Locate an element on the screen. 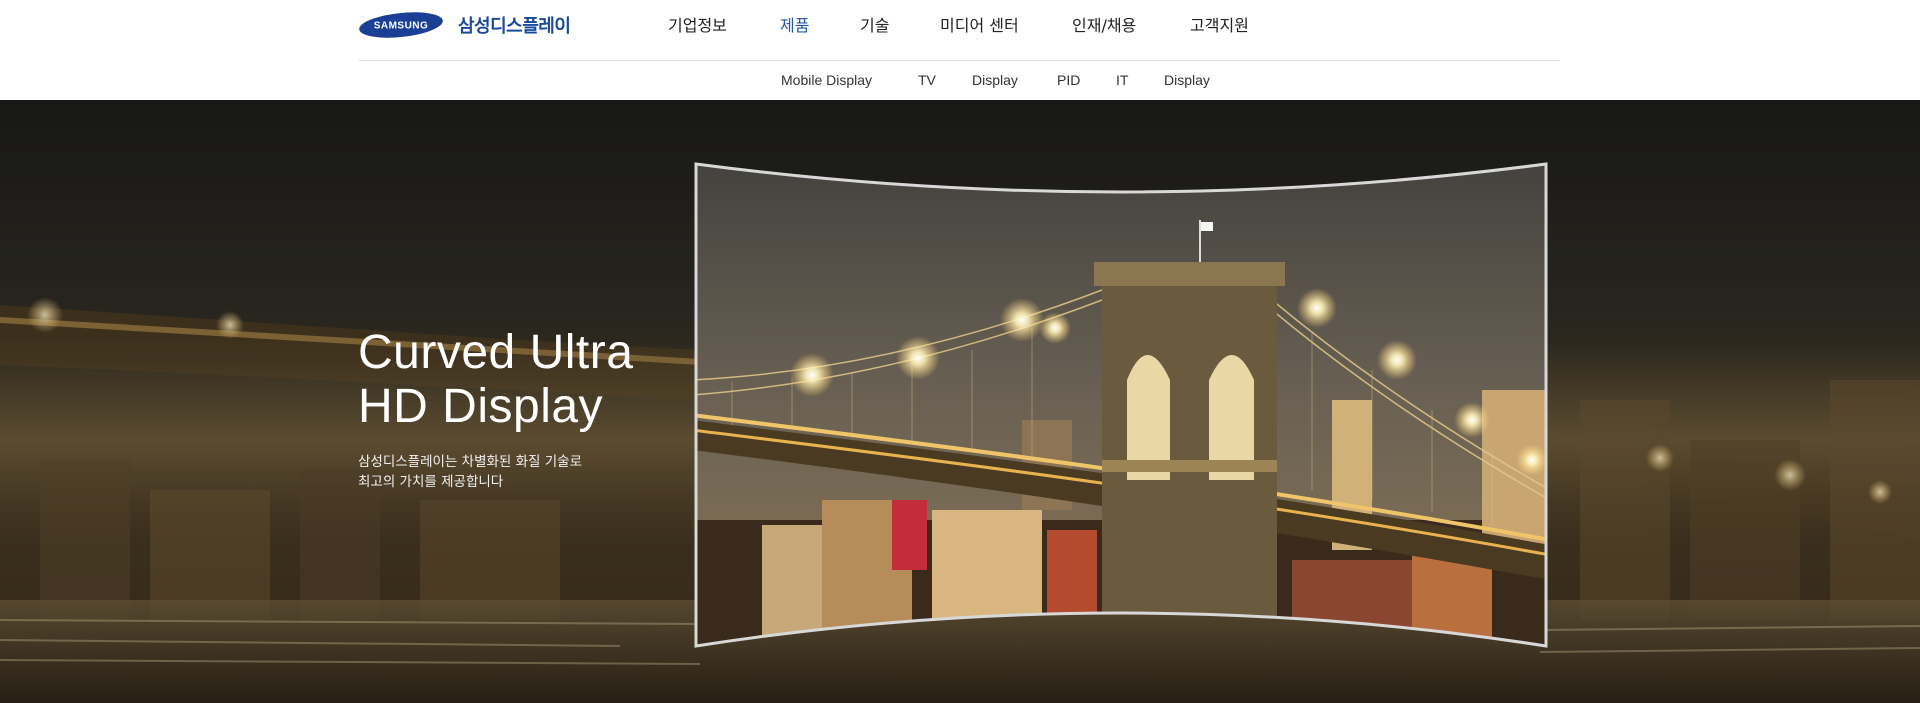 The height and width of the screenshot is (703, 1920). main-navigation: 기업정보 제품 기술 미디어 센터 인재/채용 고객지원 is located at coordinates (960, 25).